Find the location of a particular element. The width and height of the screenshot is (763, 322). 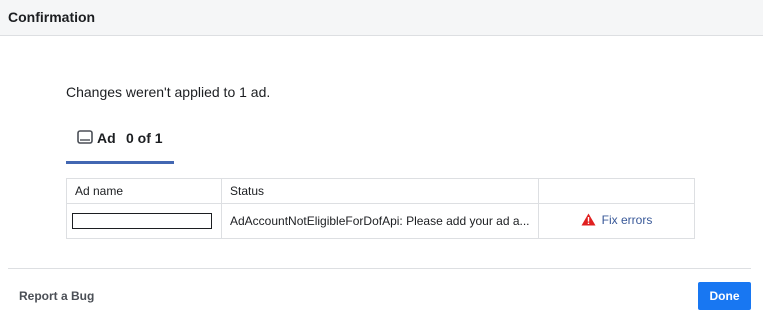

result-message: Changes weren't applied to 1 ad. is located at coordinates (168, 92).